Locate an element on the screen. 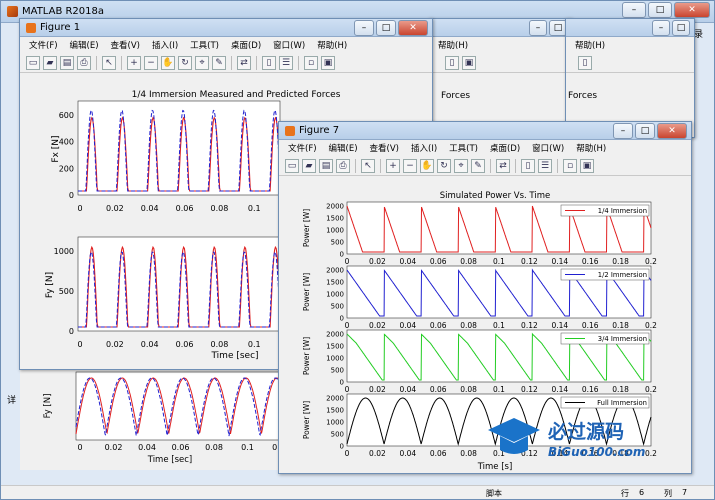 Image resolution: width=715 pixels, height=500 pixels. figure7-toolbar: ▭ ▰ ▤ ⎙ ↖ + − ✋ ↻ ⌖ ✎ ⇄ ▯ ☰ ▫ ▣ is located at coordinates (485, 166).